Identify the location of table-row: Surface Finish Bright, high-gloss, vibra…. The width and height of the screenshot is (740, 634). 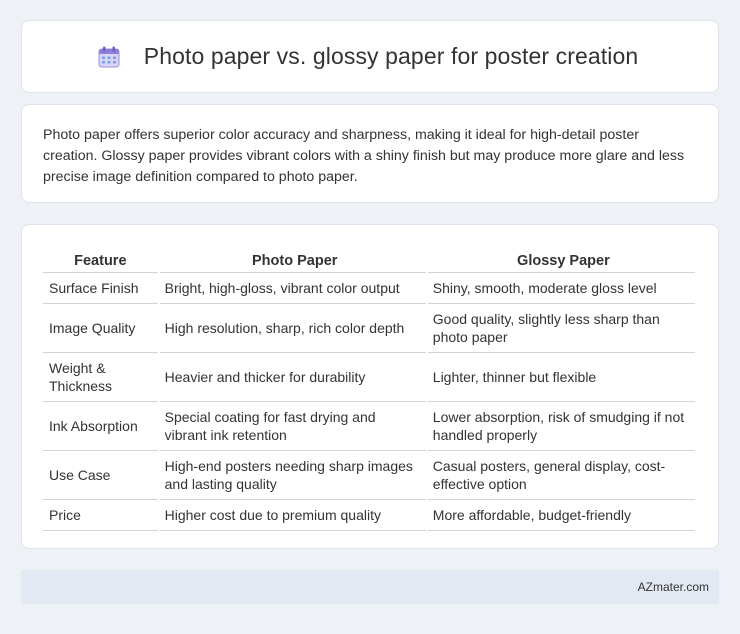
(369, 288).